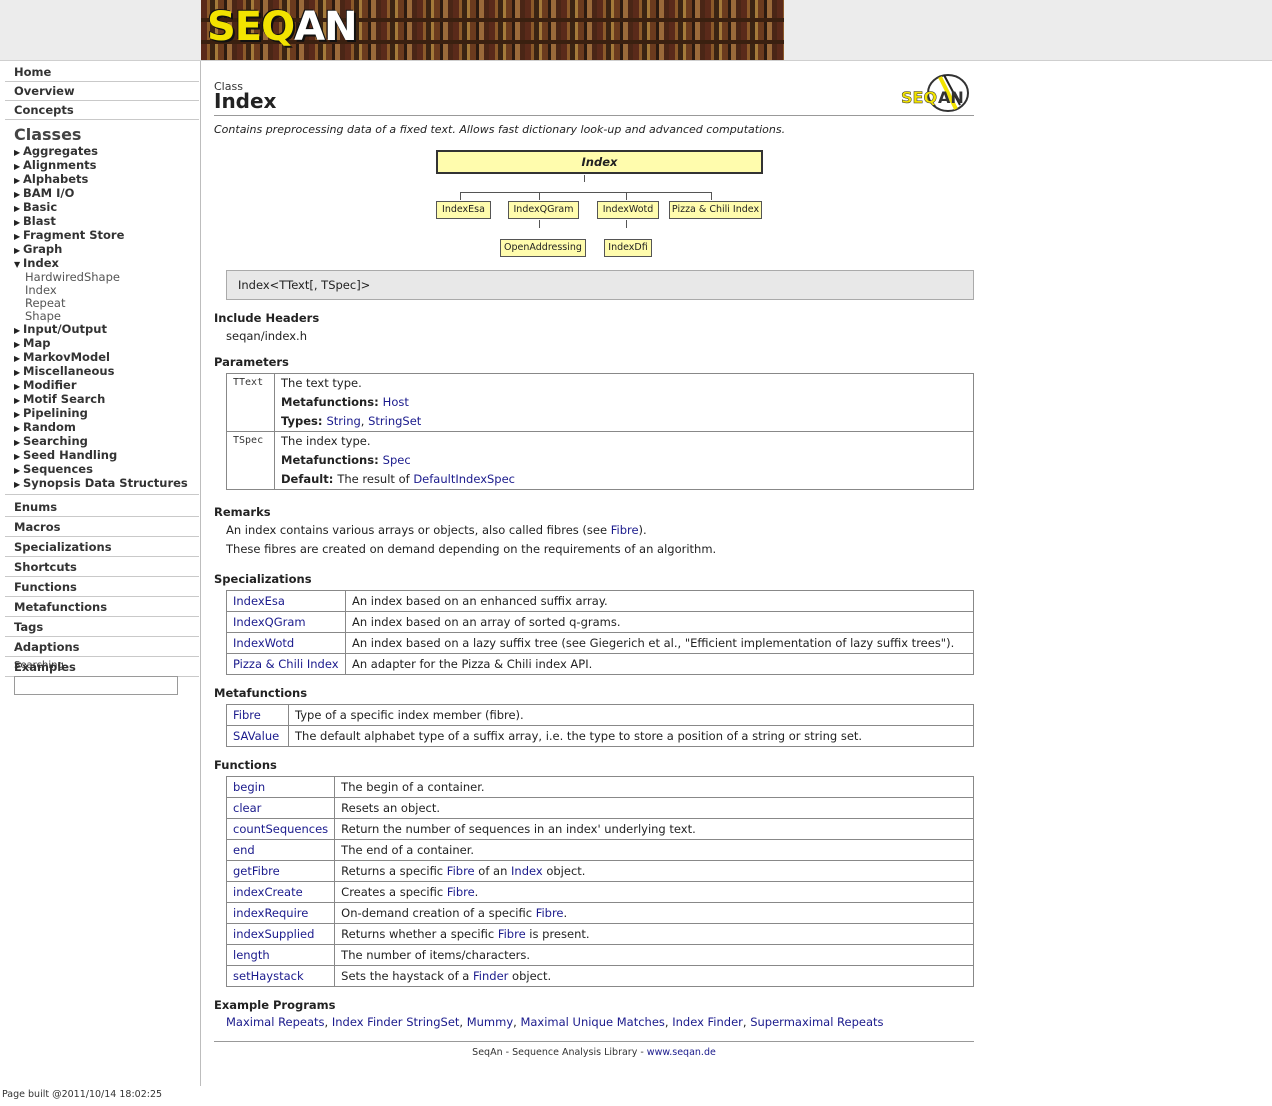  I want to click on parameter-key: Metafunctions:, so click(332, 460).